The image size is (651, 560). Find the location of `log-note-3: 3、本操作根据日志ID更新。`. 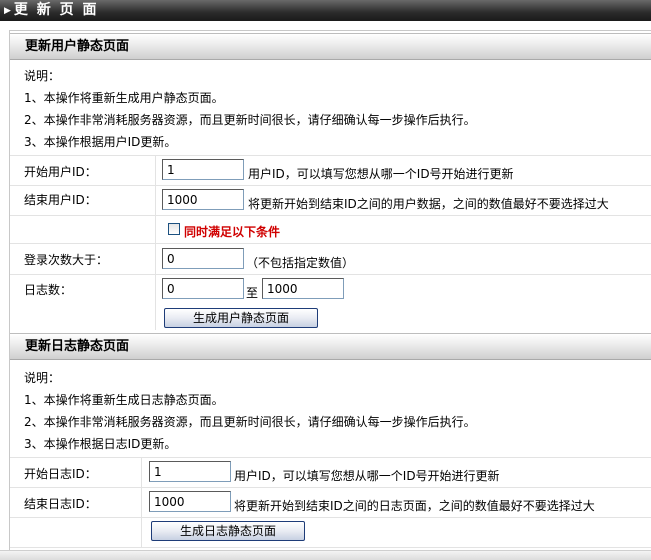

log-note-3: 3、本操作根据日志ID更新。 is located at coordinates (100, 444).